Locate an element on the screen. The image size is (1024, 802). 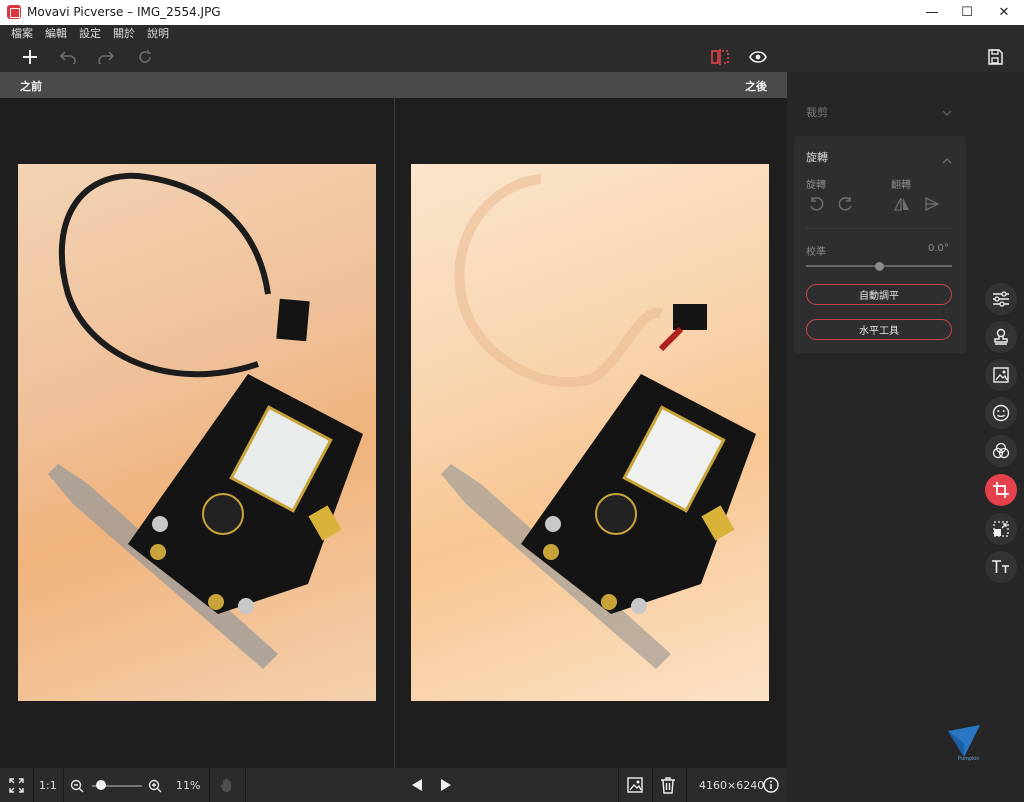
zoom-one-to-one-button: 1:1 is located at coordinates (48, 785).